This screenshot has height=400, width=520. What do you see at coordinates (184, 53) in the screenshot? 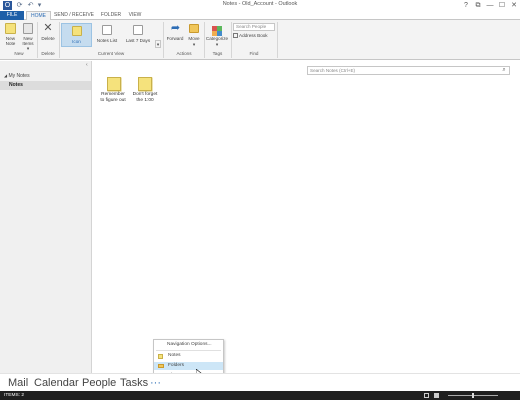
I see `group-label-actions: Actions` at bounding box center [184, 53].